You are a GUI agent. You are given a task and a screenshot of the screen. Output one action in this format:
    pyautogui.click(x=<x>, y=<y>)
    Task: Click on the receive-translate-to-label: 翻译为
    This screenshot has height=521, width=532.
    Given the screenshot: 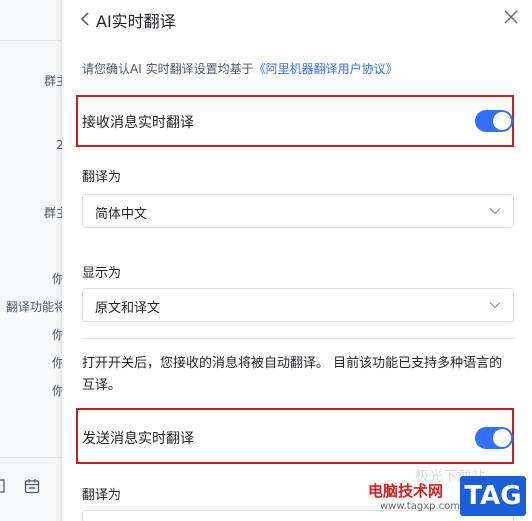 What is the action you would take?
    pyautogui.click(x=102, y=177)
    